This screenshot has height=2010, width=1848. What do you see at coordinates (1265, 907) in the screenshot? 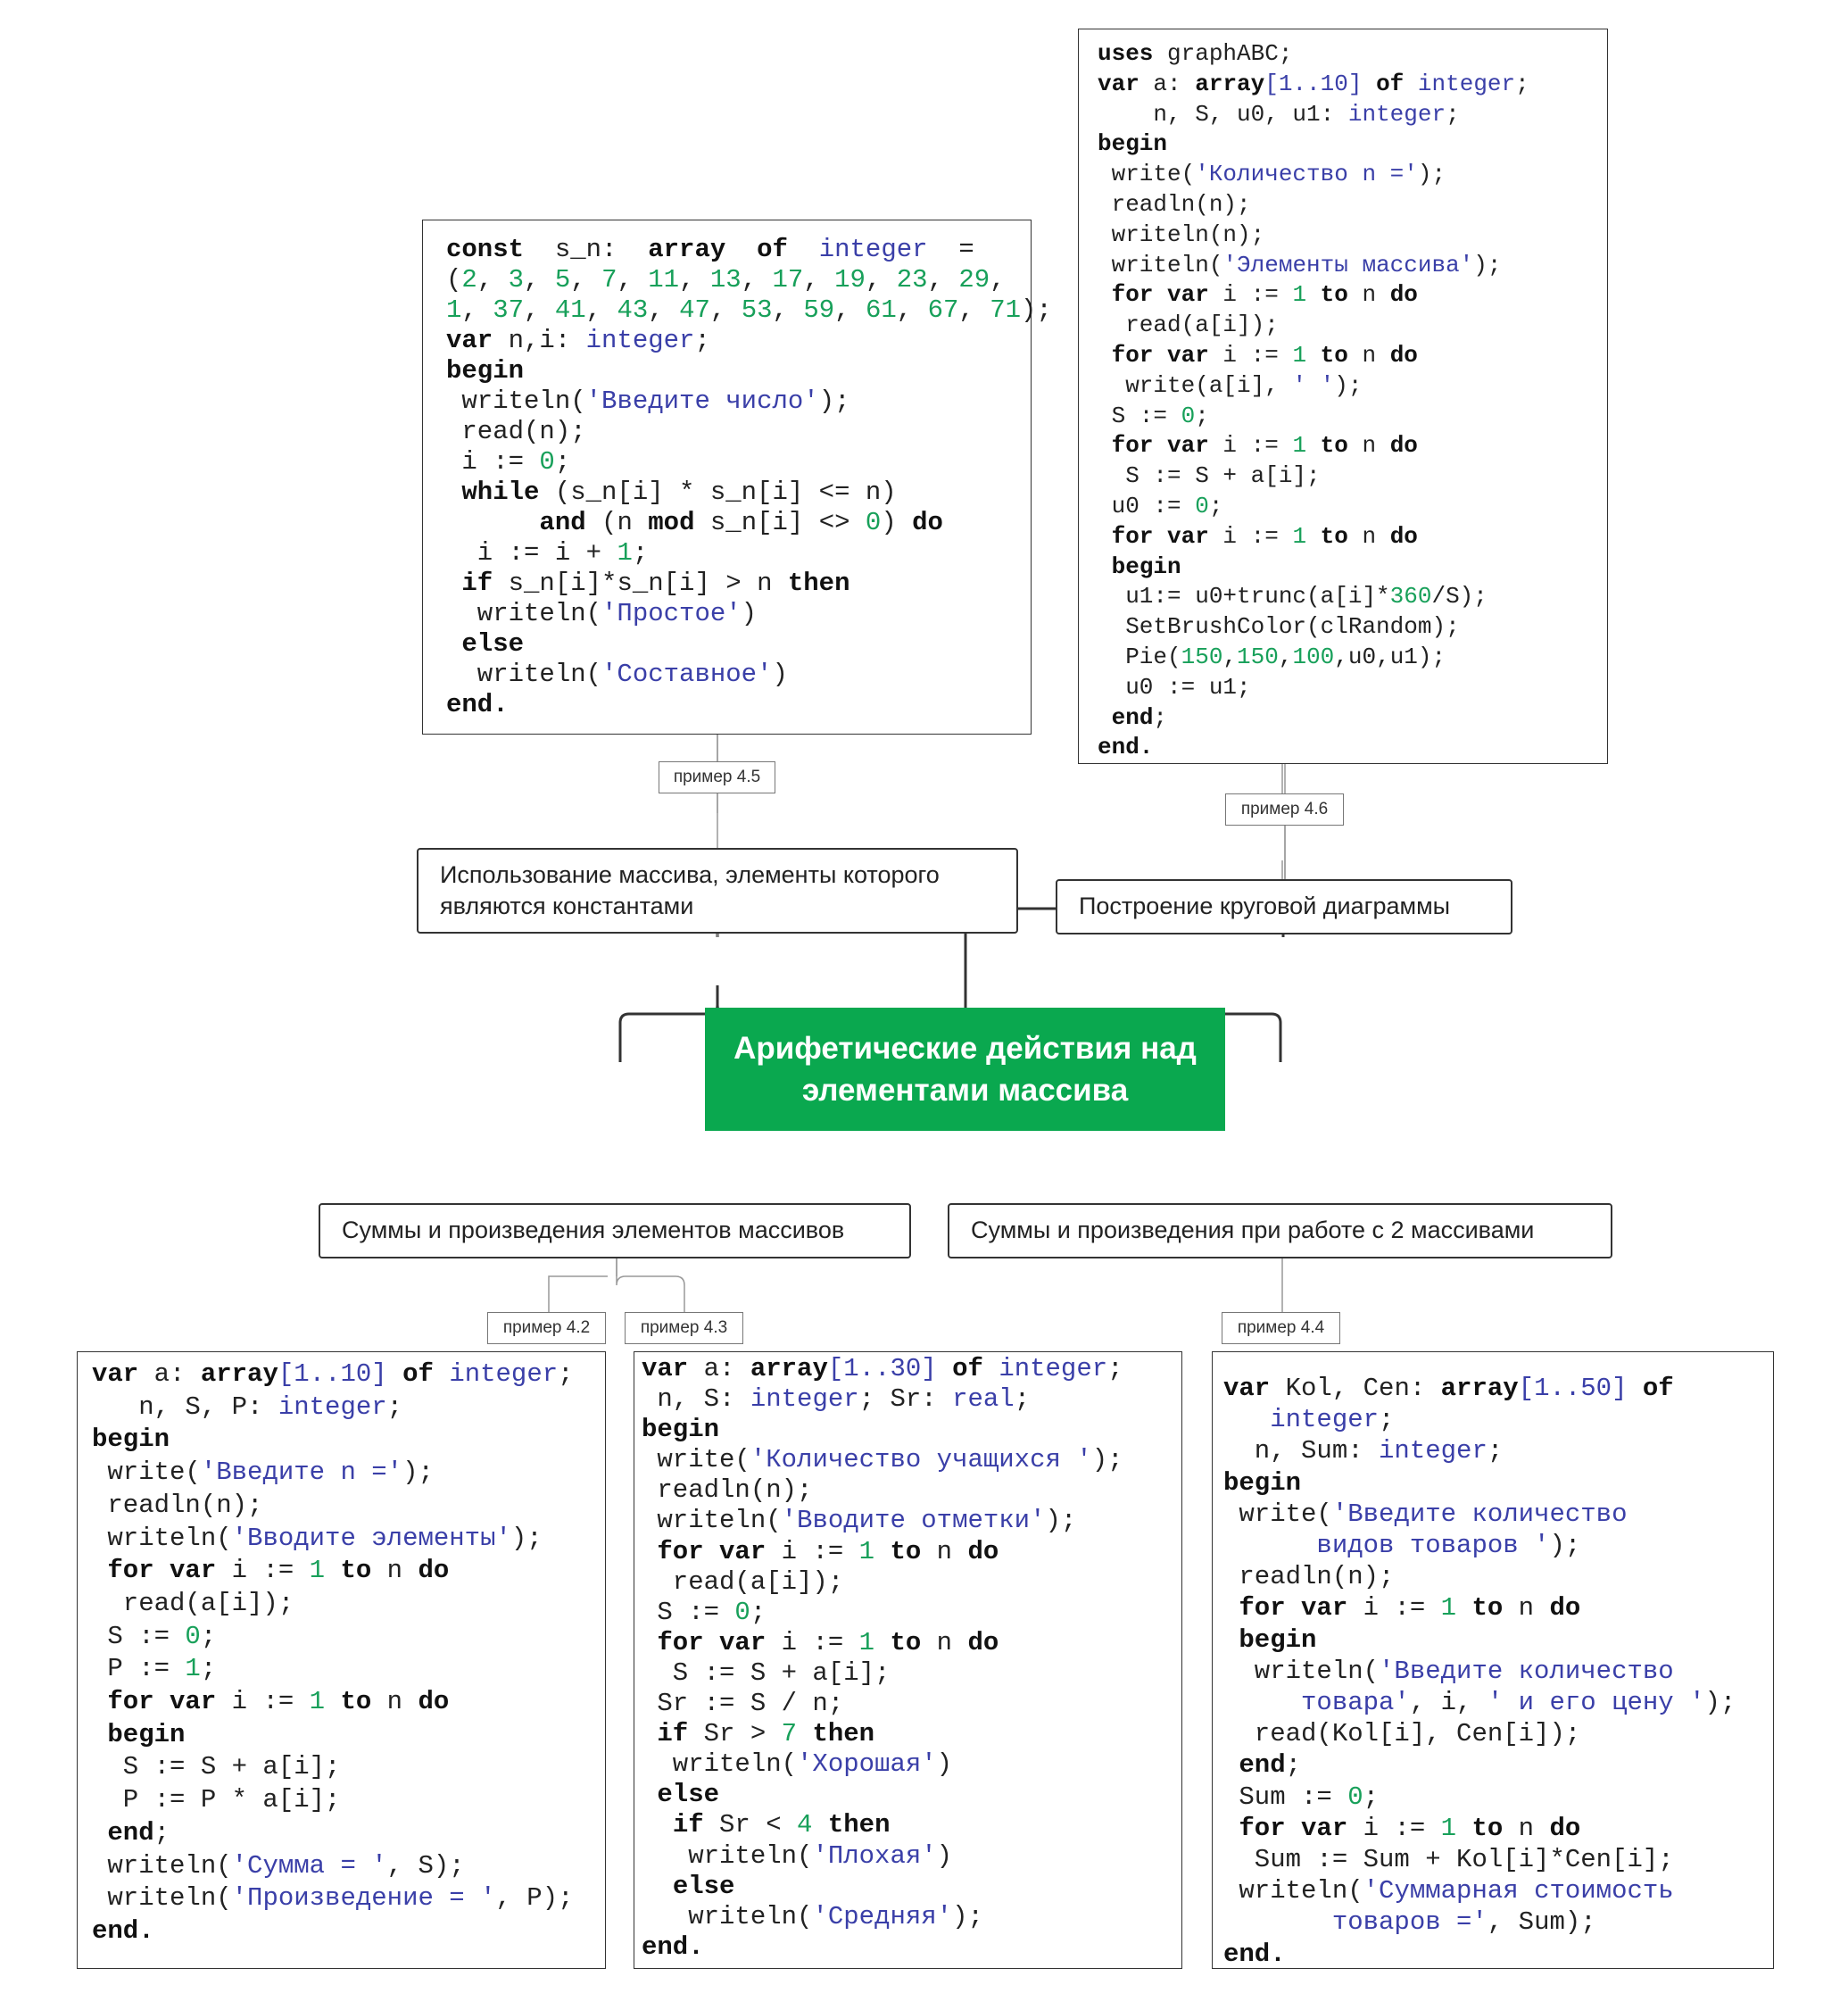
I see `topic-label: Построение круговой диаграммы` at bounding box center [1265, 907].